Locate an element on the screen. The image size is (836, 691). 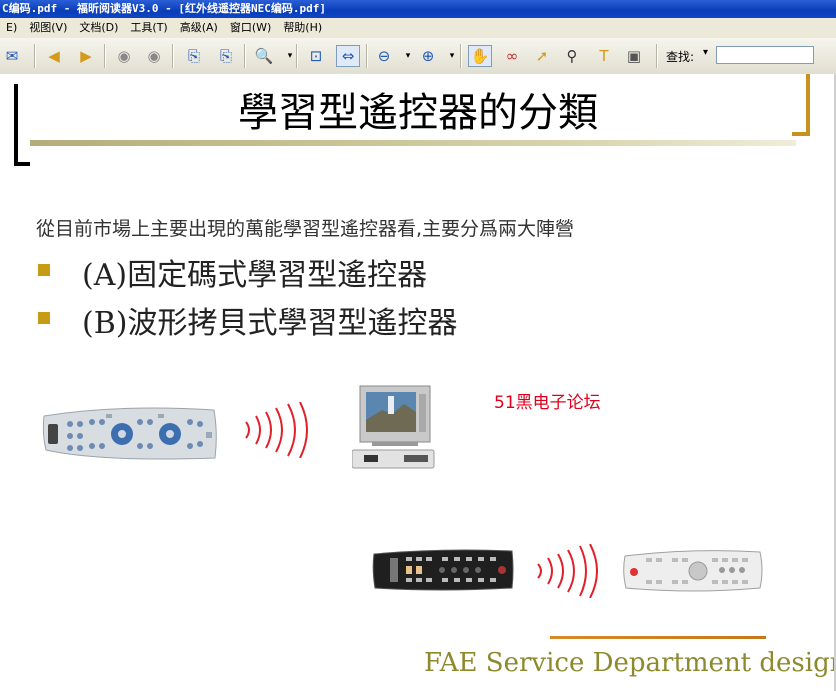
next-page-icon: ▶ is located at coordinates (86, 56).